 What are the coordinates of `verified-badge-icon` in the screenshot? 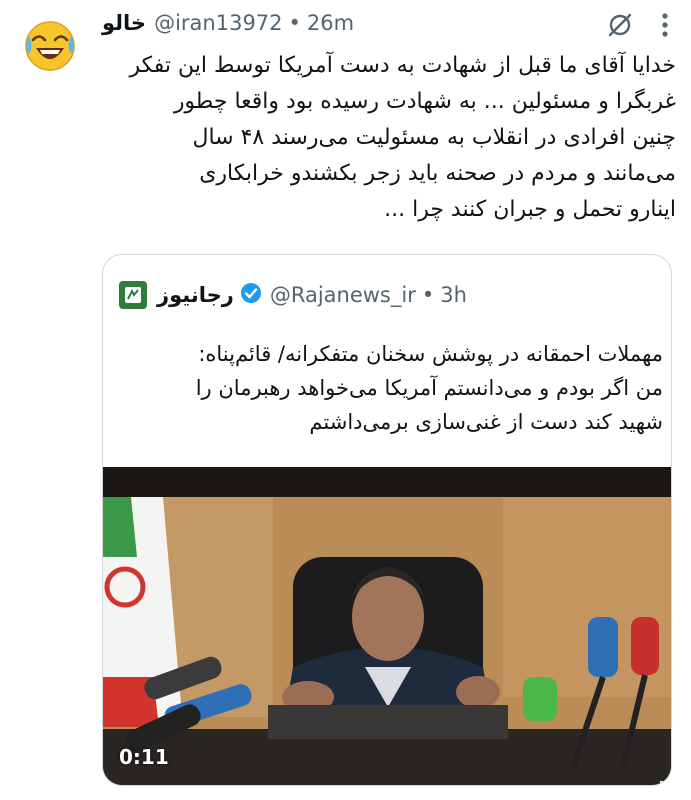 It's located at (251, 295).